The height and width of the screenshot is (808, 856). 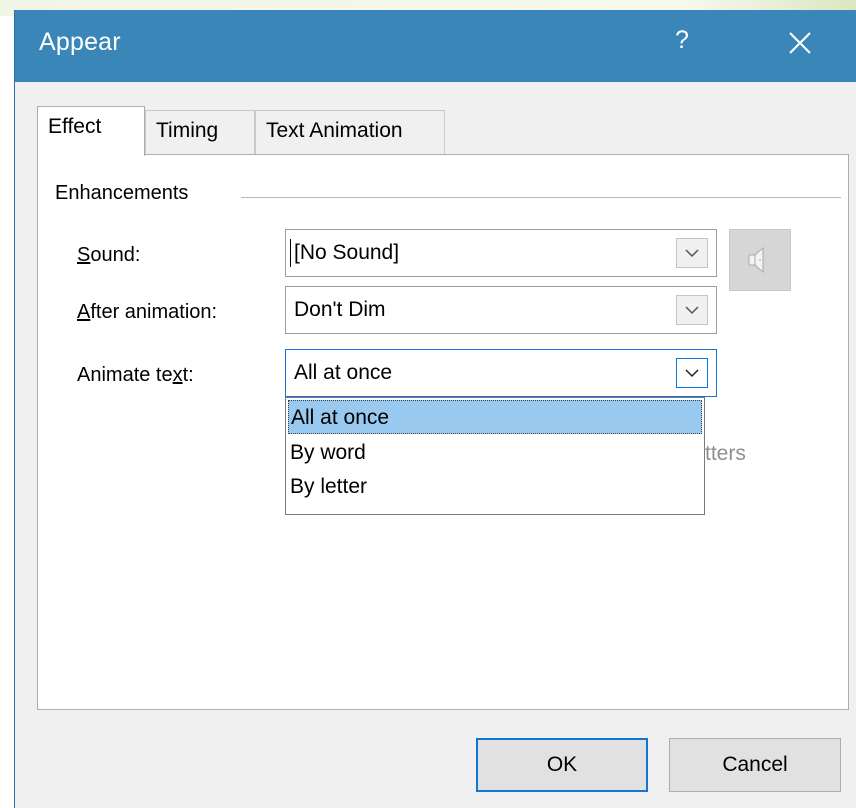 What do you see at coordinates (340, 309) in the screenshot?
I see `after-animation-value: Don't Dim` at bounding box center [340, 309].